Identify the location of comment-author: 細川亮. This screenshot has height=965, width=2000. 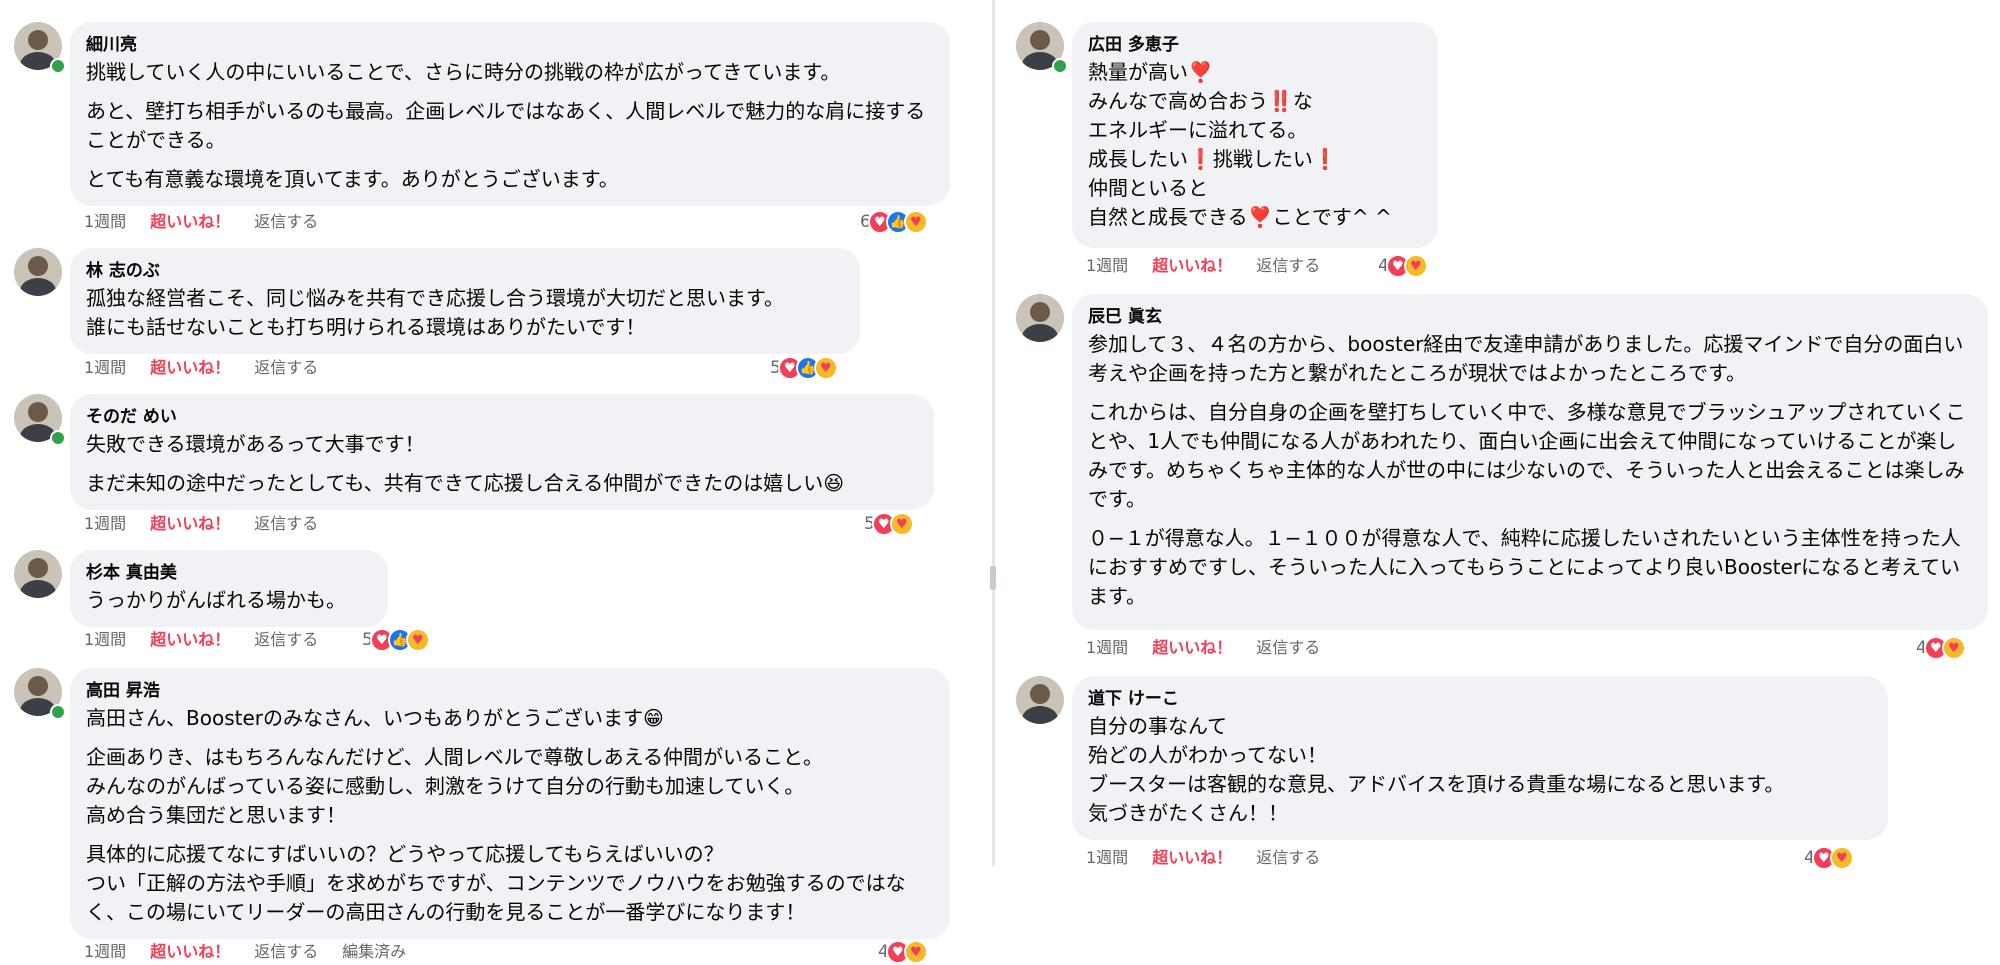
(510, 45).